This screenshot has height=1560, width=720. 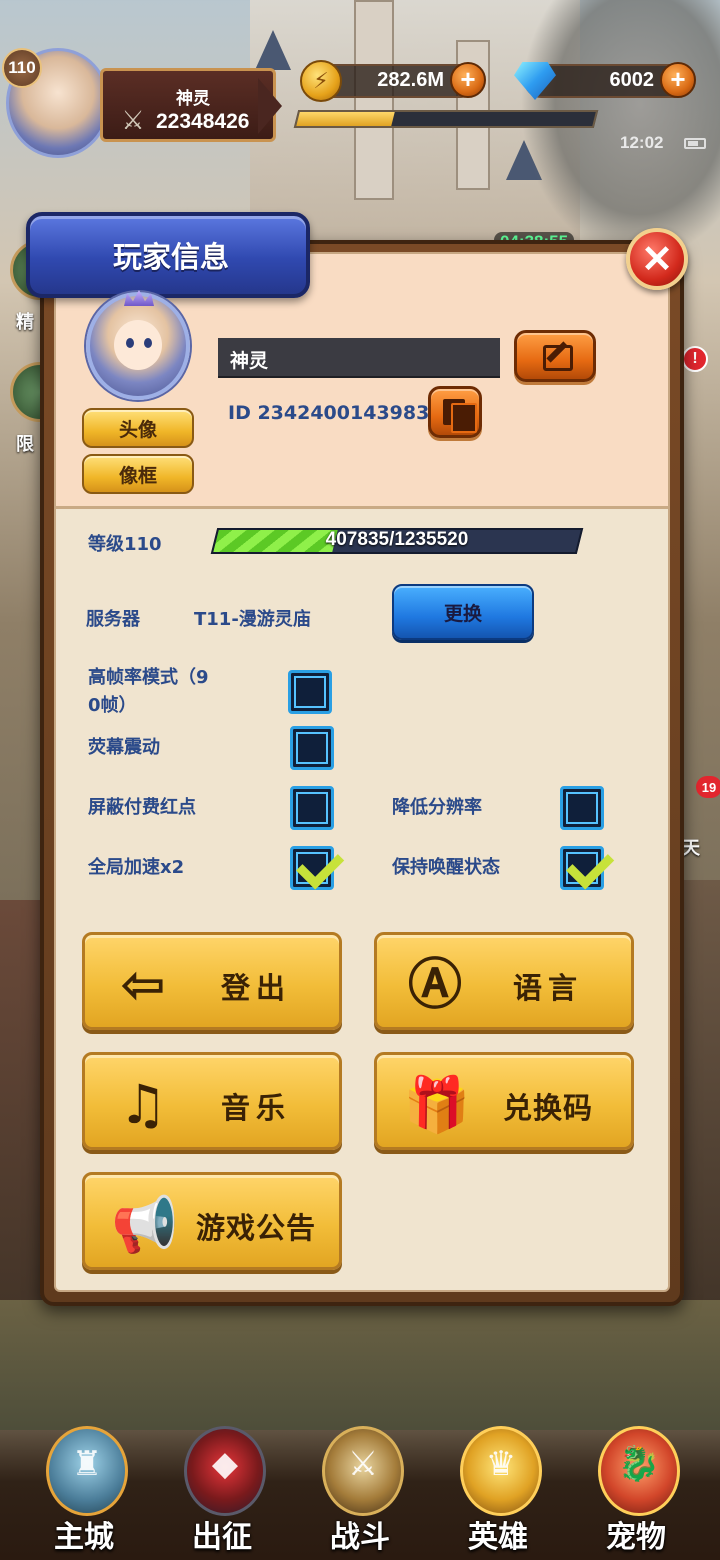 What do you see at coordinates (255, 1228) in the screenshot?
I see `announcement-label: 游戏公告` at bounding box center [255, 1228].